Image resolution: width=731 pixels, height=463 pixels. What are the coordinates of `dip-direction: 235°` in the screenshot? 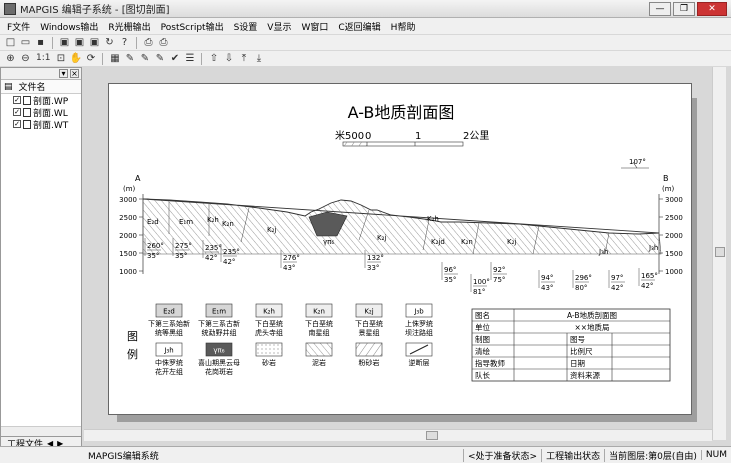 It's located at (213, 248).